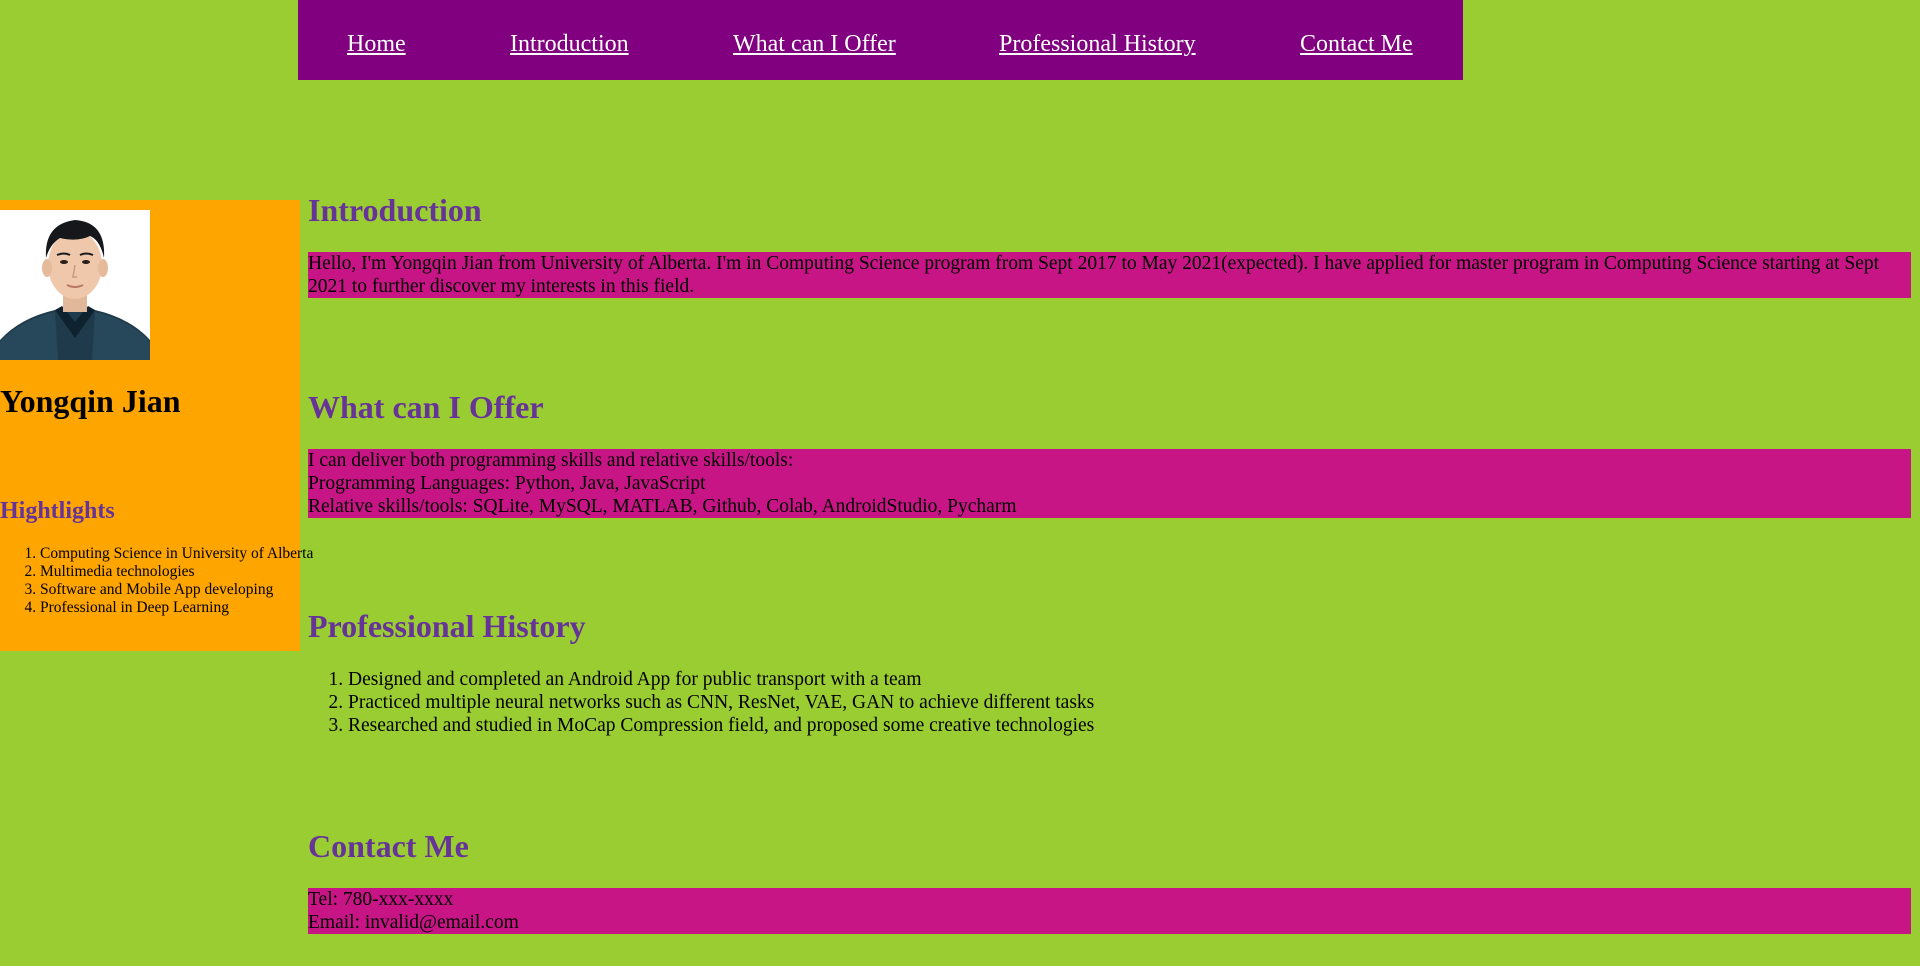  I want to click on highlight-item: Multimedia technologies, so click(185, 572).